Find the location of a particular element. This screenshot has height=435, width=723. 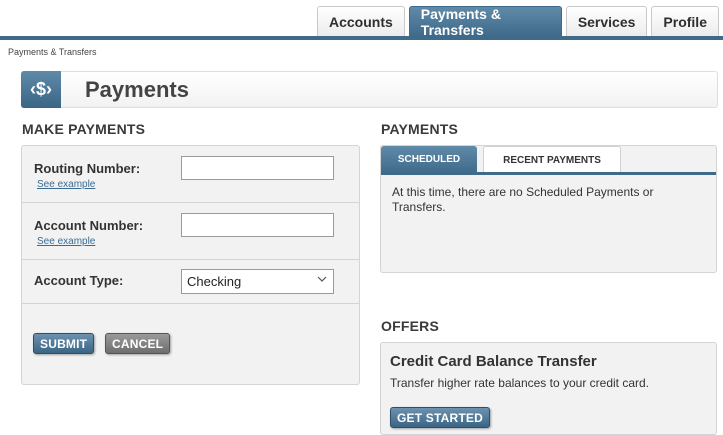

submit-button: SUBMIT is located at coordinates (64, 343).